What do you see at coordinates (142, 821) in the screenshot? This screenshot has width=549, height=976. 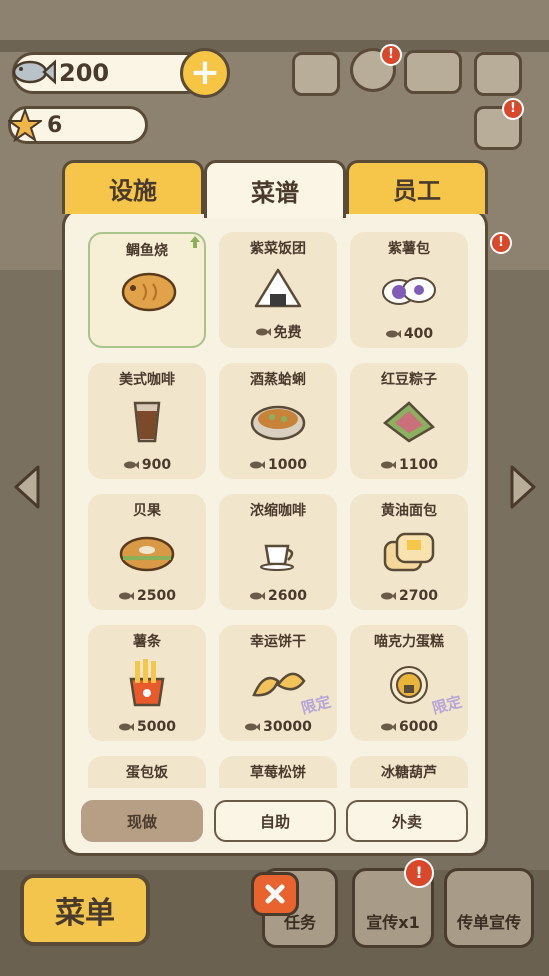 I see `mode-cook-button: 现做` at bounding box center [142, 821].